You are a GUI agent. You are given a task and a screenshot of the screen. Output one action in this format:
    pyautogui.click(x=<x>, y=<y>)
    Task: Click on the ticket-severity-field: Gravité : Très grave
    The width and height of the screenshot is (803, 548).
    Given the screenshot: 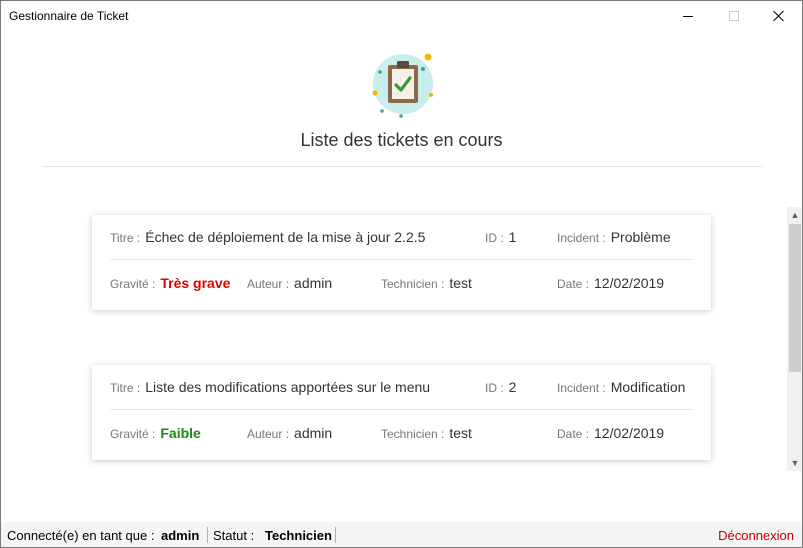 What is the action you would take?
    pyautogui.click(x=170, y=283)
    